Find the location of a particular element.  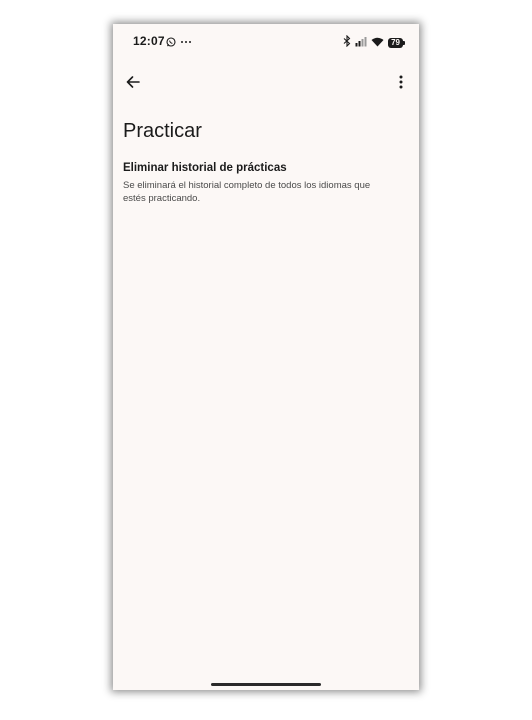

battery-indicator: 79 is located at coordinates (396, 43).